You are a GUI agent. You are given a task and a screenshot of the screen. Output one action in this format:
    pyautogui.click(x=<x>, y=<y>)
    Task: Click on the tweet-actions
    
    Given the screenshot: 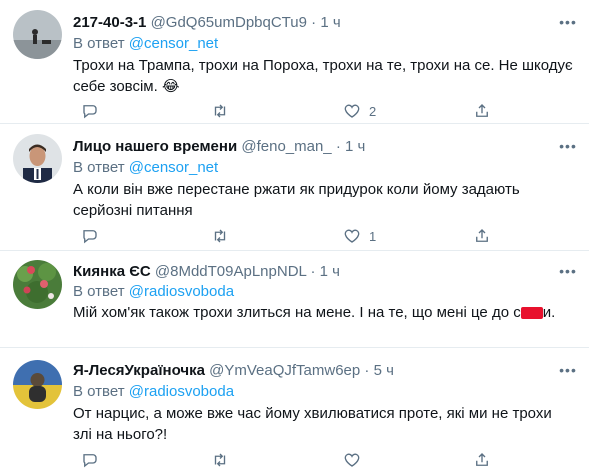 What is the action you would take?
    pyautogui.click(x=308, y=460)
    